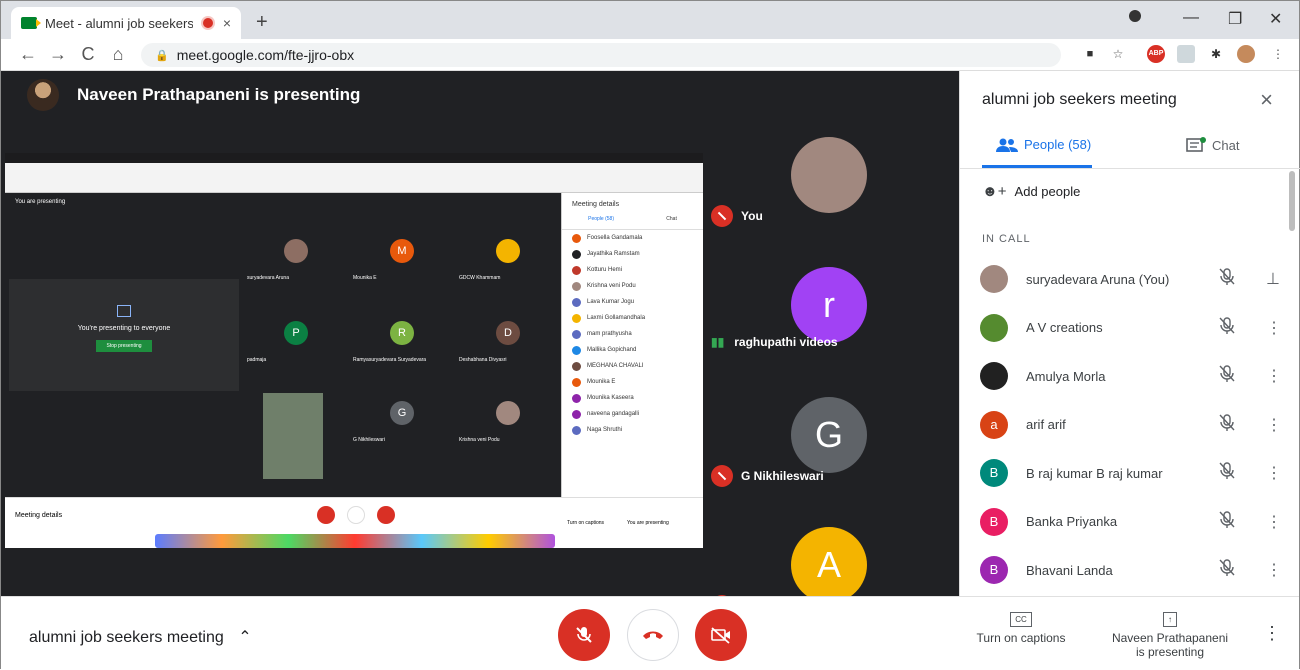  I want to click on participant-label: G Nikhileswari, so click(767, 476).